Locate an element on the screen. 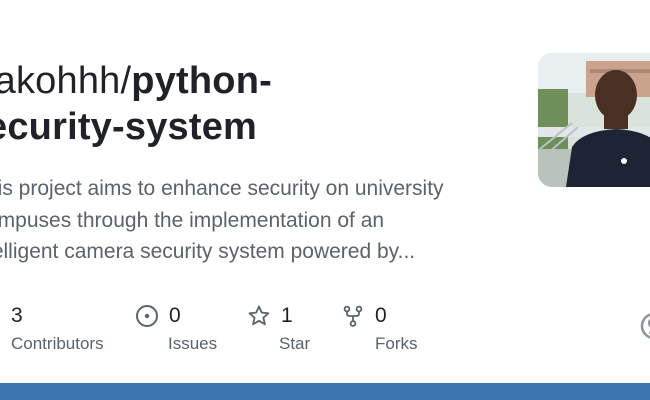 This screenshot has width=650, height=400. stat-forks-row: 0 is located at coordinates (379, 316).